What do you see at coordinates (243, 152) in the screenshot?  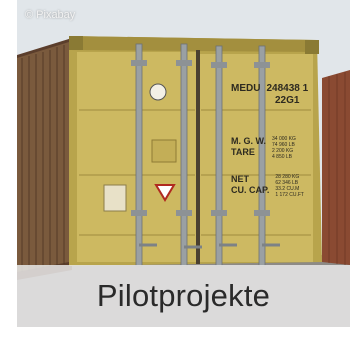 I see `tare-label: TARE` at bounding box center [243, 152].